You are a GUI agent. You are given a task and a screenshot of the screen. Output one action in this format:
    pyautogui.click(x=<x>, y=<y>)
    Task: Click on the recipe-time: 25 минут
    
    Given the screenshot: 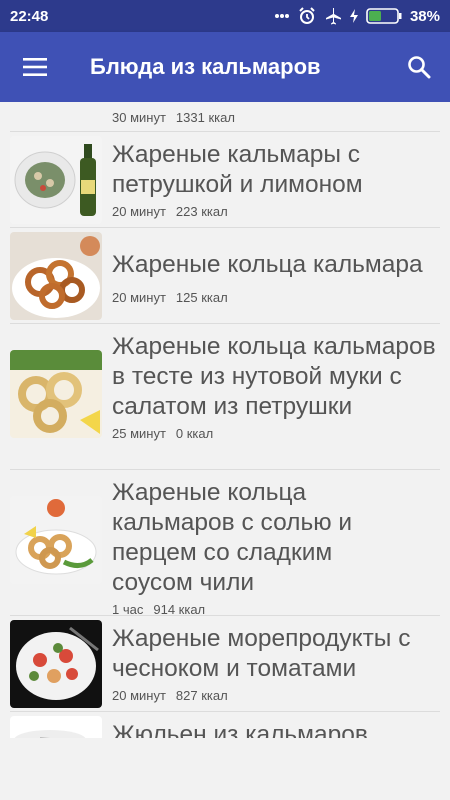 What is the action you would take?
    pyautogui.click(x=139, y=433)
    